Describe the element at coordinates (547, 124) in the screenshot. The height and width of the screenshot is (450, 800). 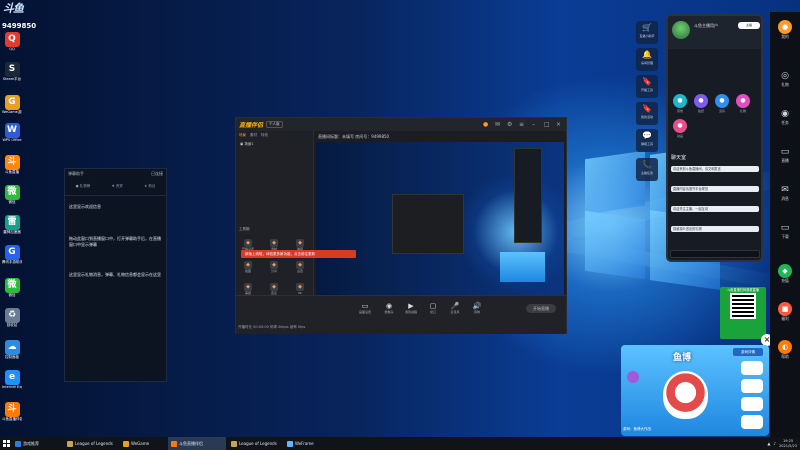
I see `maximize-icon: □` at that location.